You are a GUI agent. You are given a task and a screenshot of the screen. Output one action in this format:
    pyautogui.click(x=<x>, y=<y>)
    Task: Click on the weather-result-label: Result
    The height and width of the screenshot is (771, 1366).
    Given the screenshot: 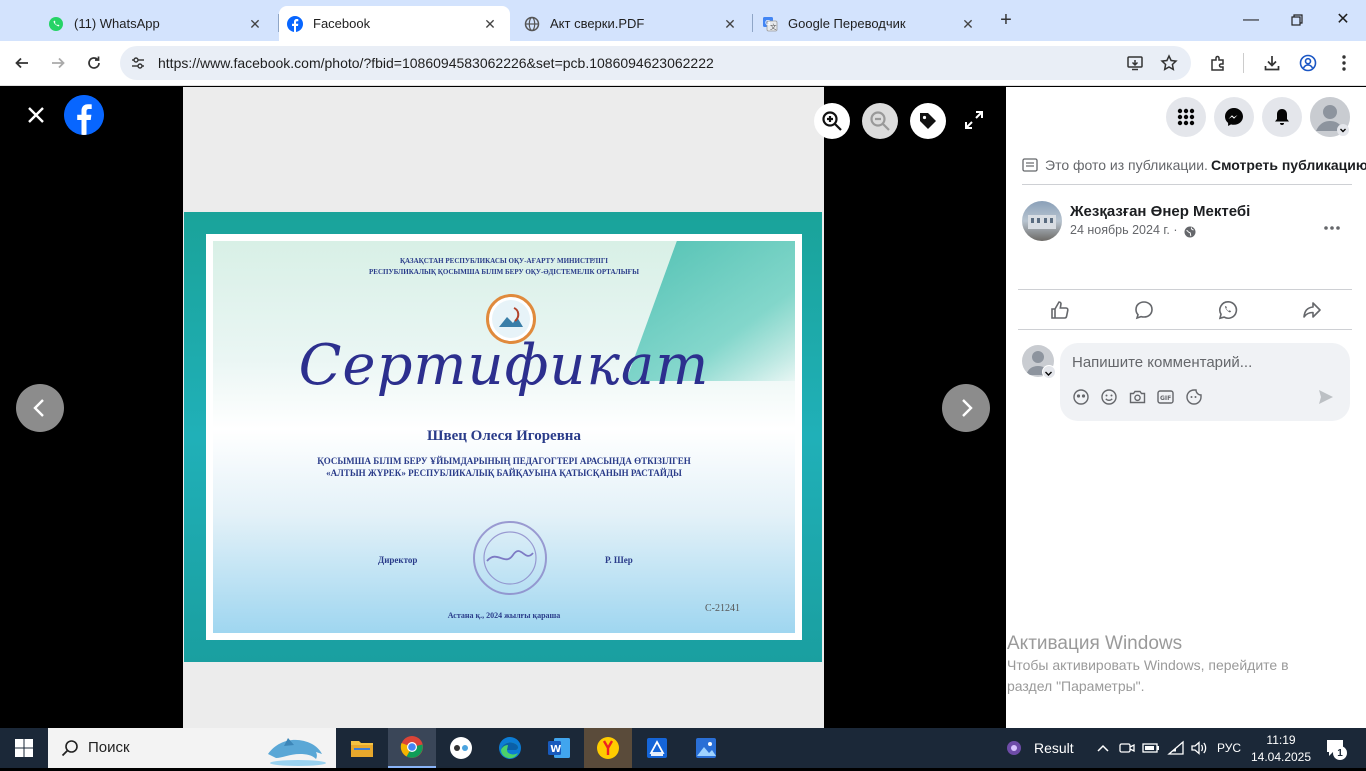 What is the action you would take?
    pyautogui.click(x=1054, y=748)
    